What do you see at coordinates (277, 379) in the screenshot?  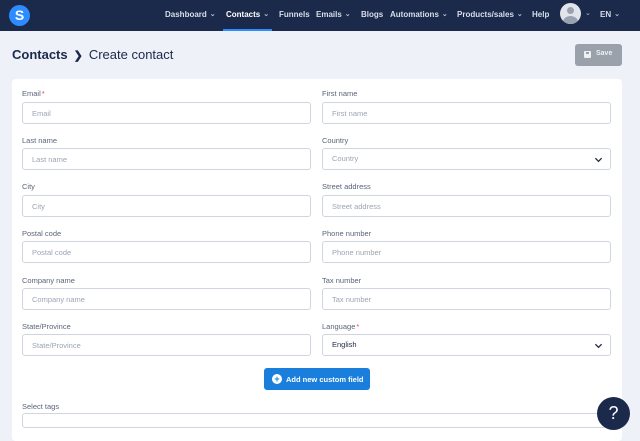 I see `plus-circle-icon: +` at bounding box center [277, 379].